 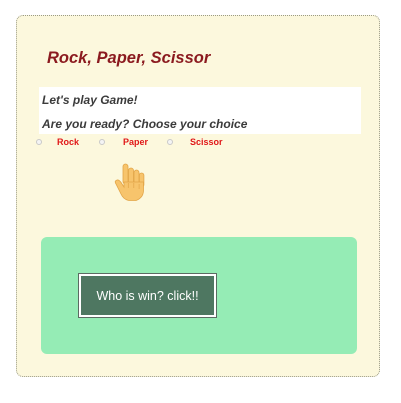 I want to click on choice-scissor: Scissor, so click(x=195, y=142).